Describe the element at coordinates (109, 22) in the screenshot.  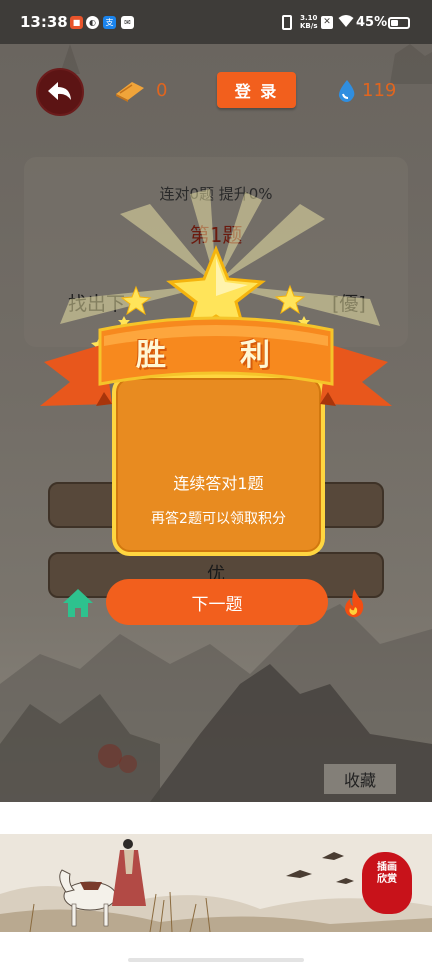
I see `notification-app-icon: 支` at that location.